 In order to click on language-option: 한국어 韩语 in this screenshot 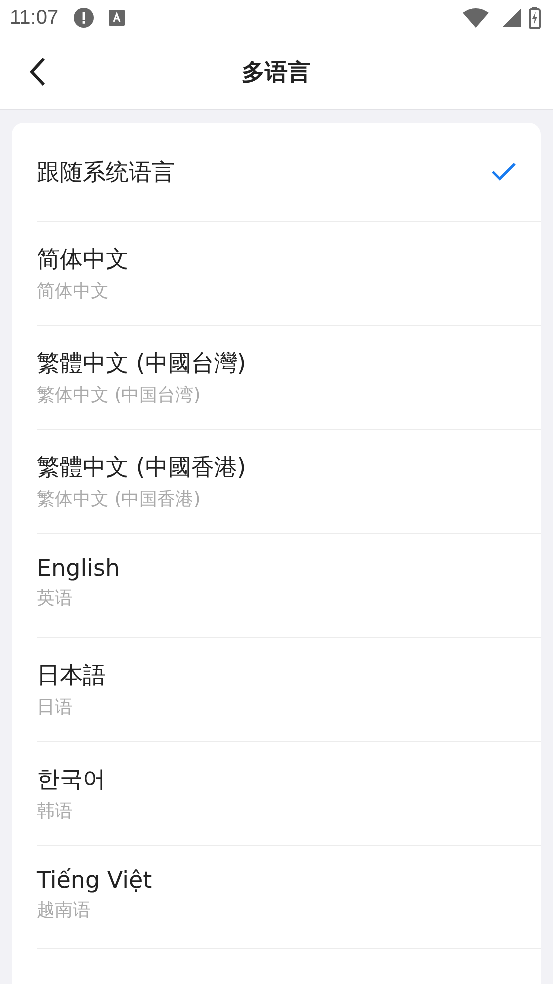, I will do `click(289, 793)`.